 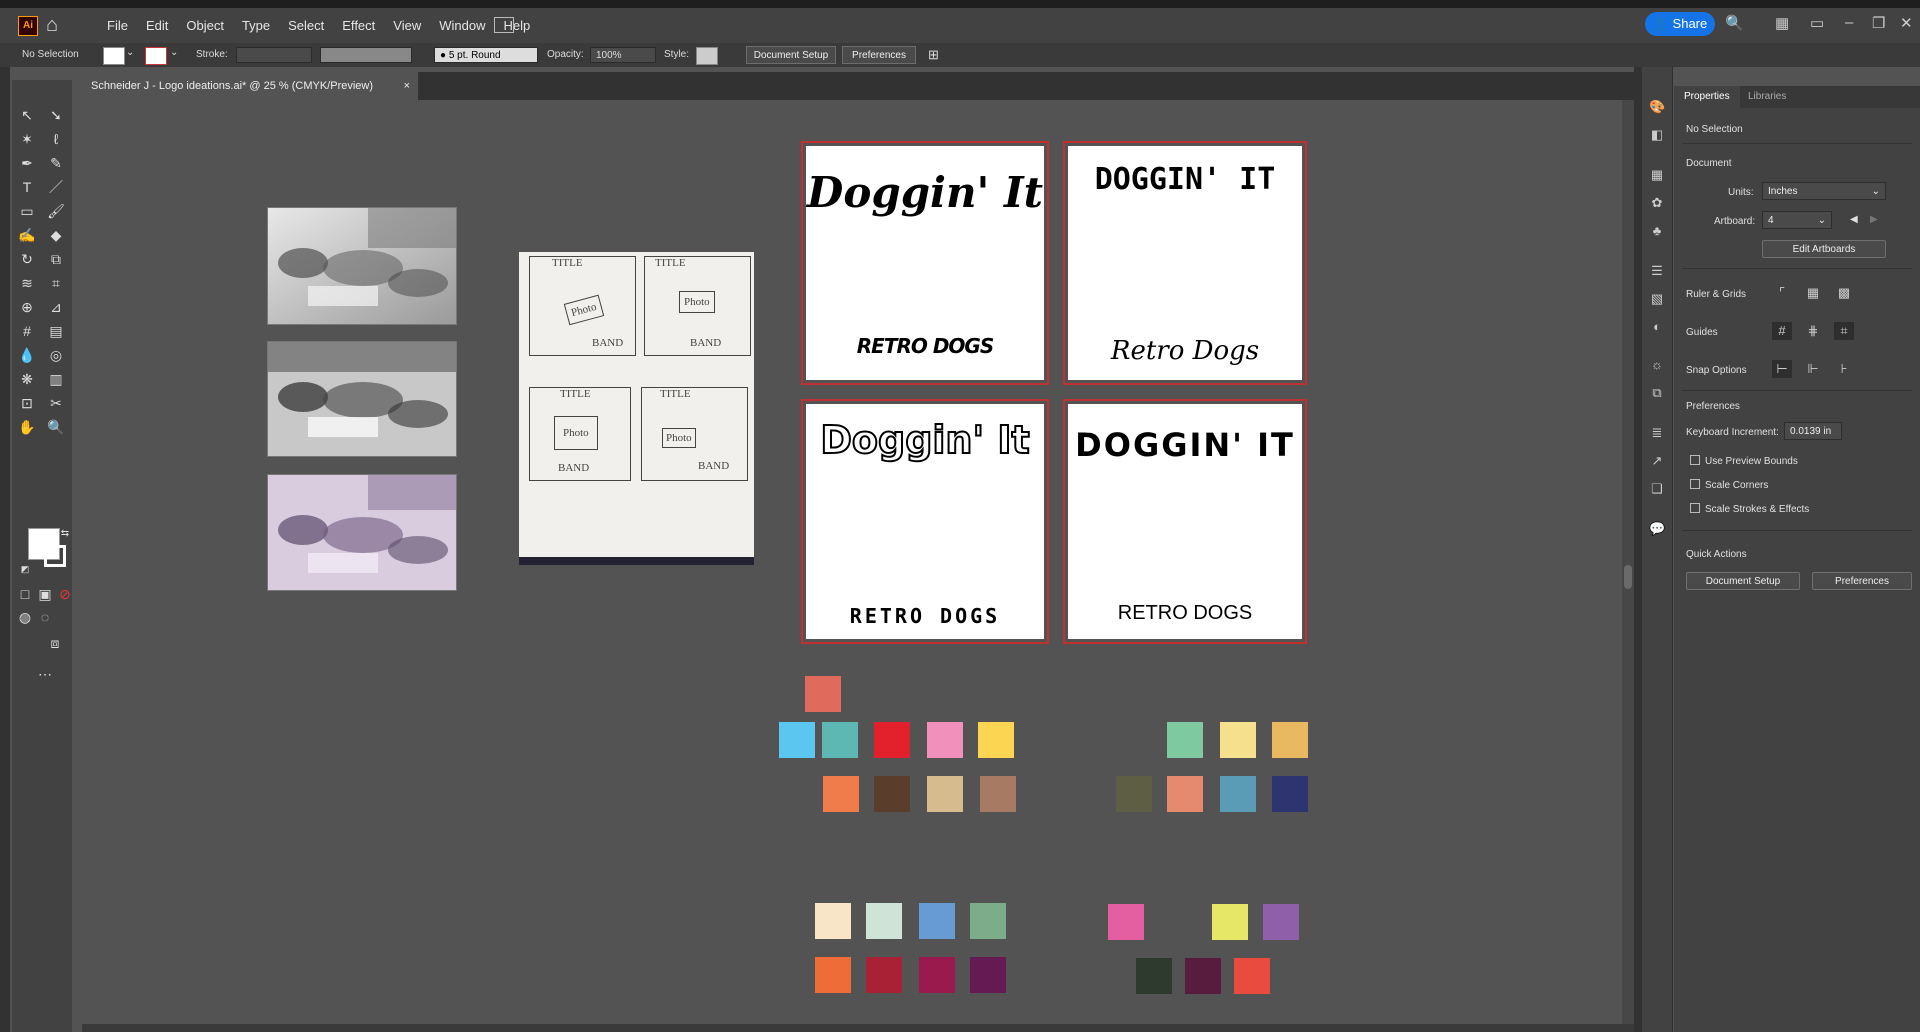 I want to click on scale-strokes-checkbox, so click(x=1695, y=508).